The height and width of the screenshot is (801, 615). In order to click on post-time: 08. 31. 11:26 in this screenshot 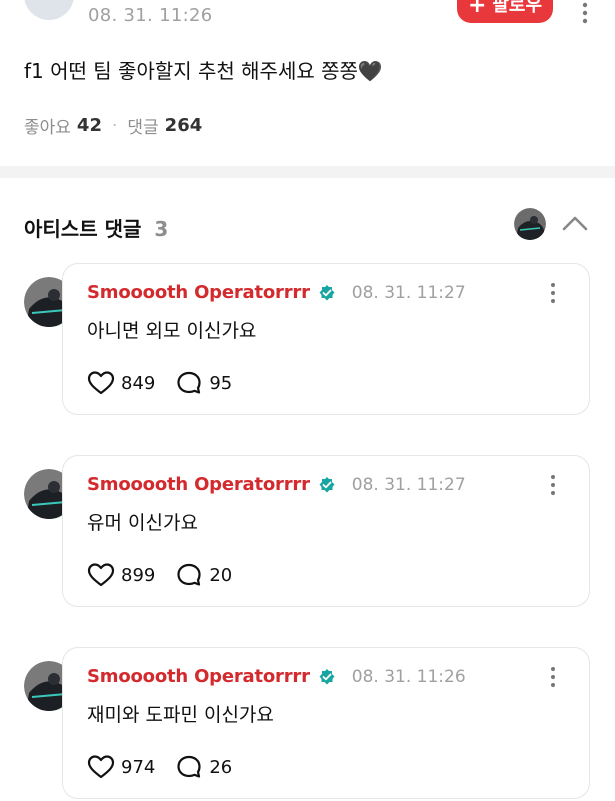, I will do `click(150, 15)`.